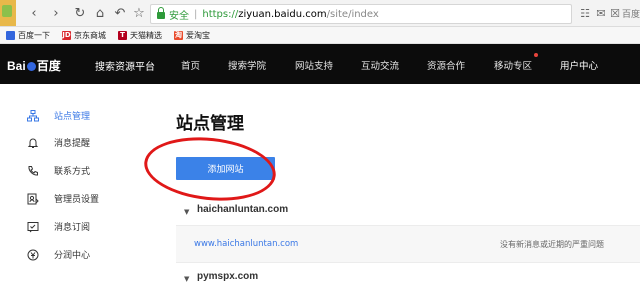 The width and height of the screenshot is (640, 292). What do you see at coordinates (536, 55) in the screenshot?
I see `notification-dot` at bounding box center [536, 55].